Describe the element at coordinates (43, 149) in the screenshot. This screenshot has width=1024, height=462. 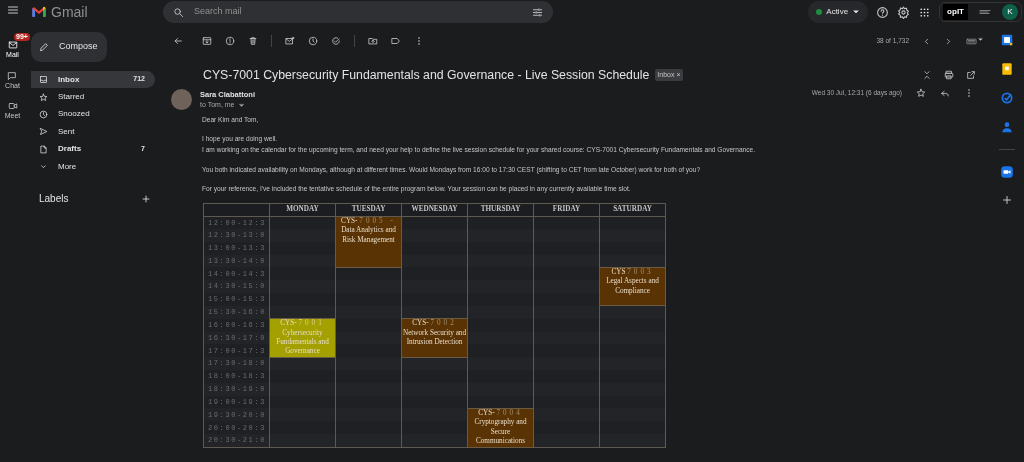
I see `file-icon` at that location.